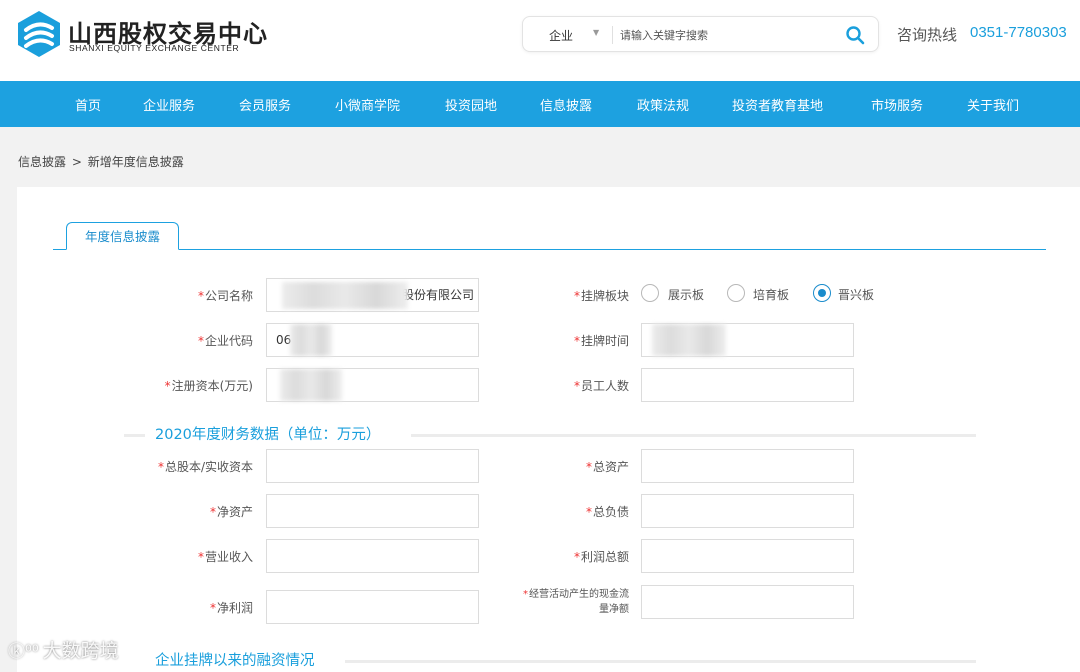  Describe the element at coordinates (372, 556) in the screenshot. I see `revenue-field` at that location.